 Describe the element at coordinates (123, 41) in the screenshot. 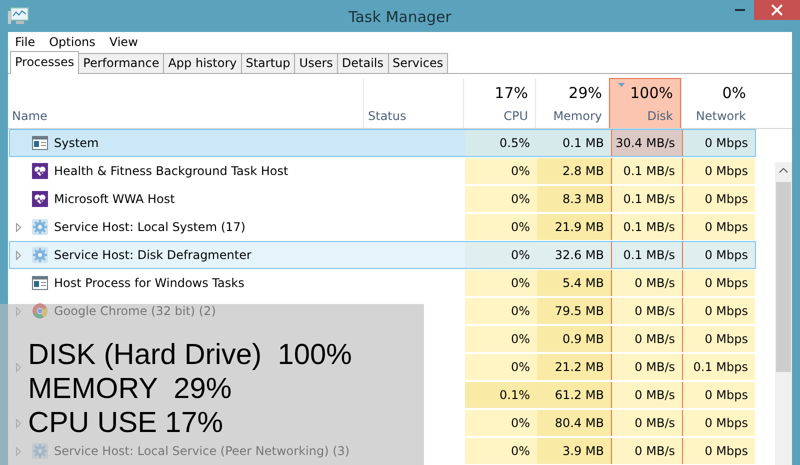

I see `menu-item: View` at that location.